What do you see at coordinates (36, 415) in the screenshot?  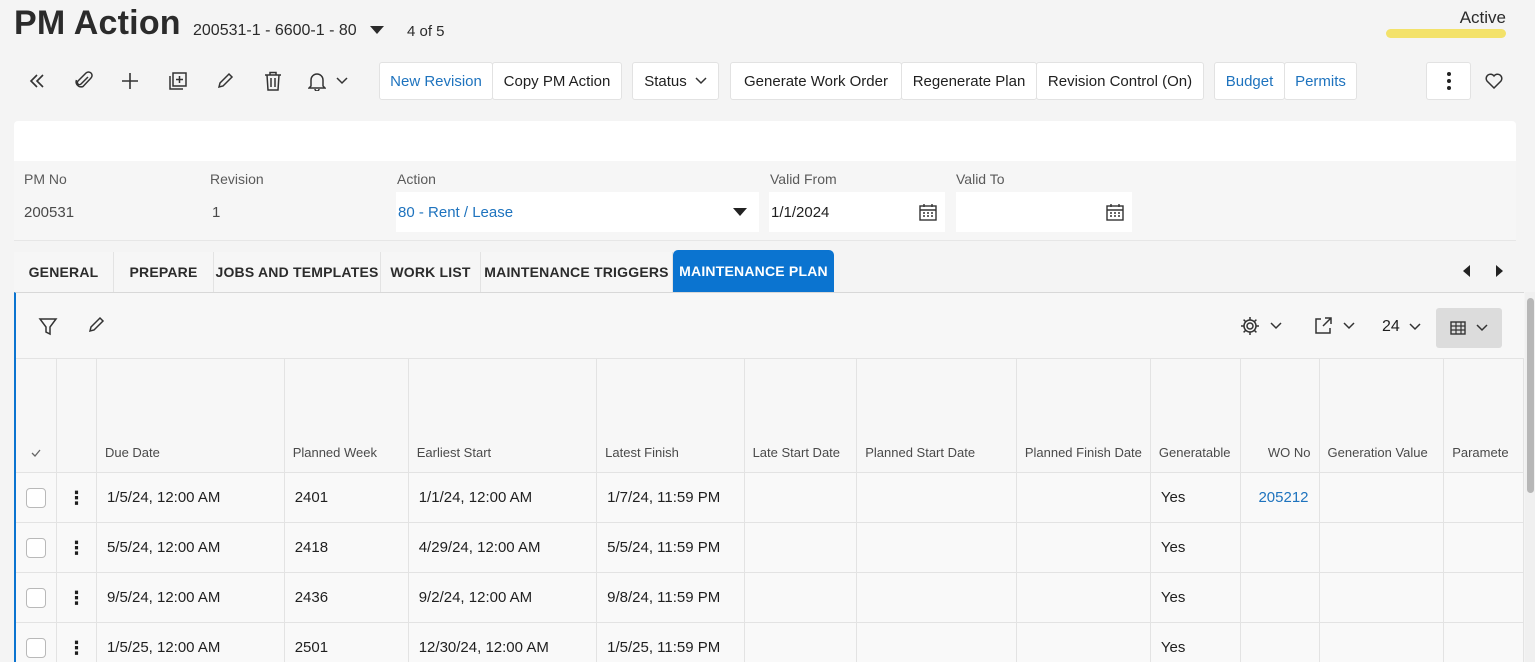 I see `select-all-header` at bounding box center [36, 415].